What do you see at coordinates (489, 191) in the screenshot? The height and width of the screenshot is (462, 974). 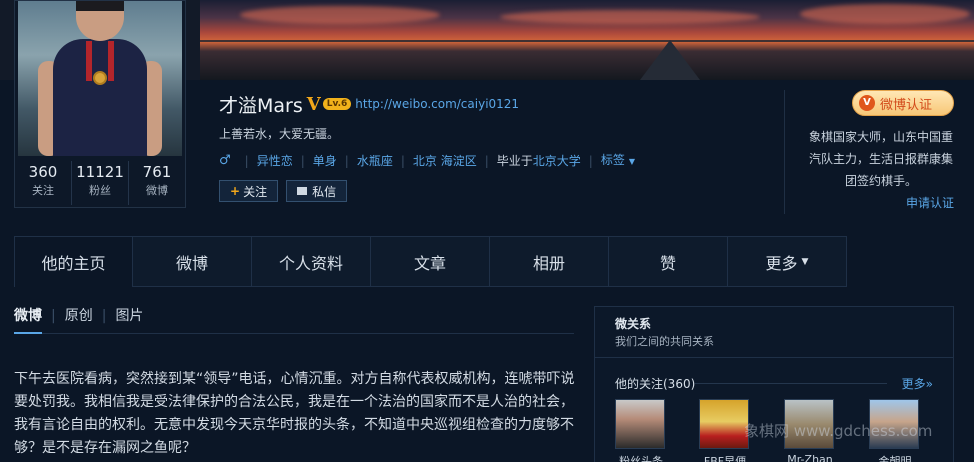 I see `profile-actions: + 关注 私信` at bounding box center [489, 191].